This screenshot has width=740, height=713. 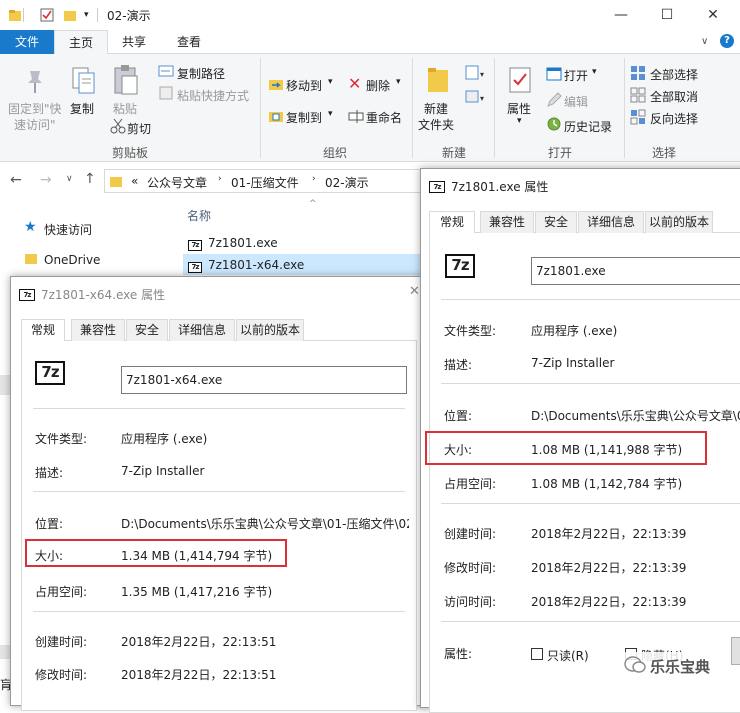 What do you see at coordinates (635, 271) in the screenshot?
I see `filename-field: 7z1801.exe` at bounding box center [635, 271].